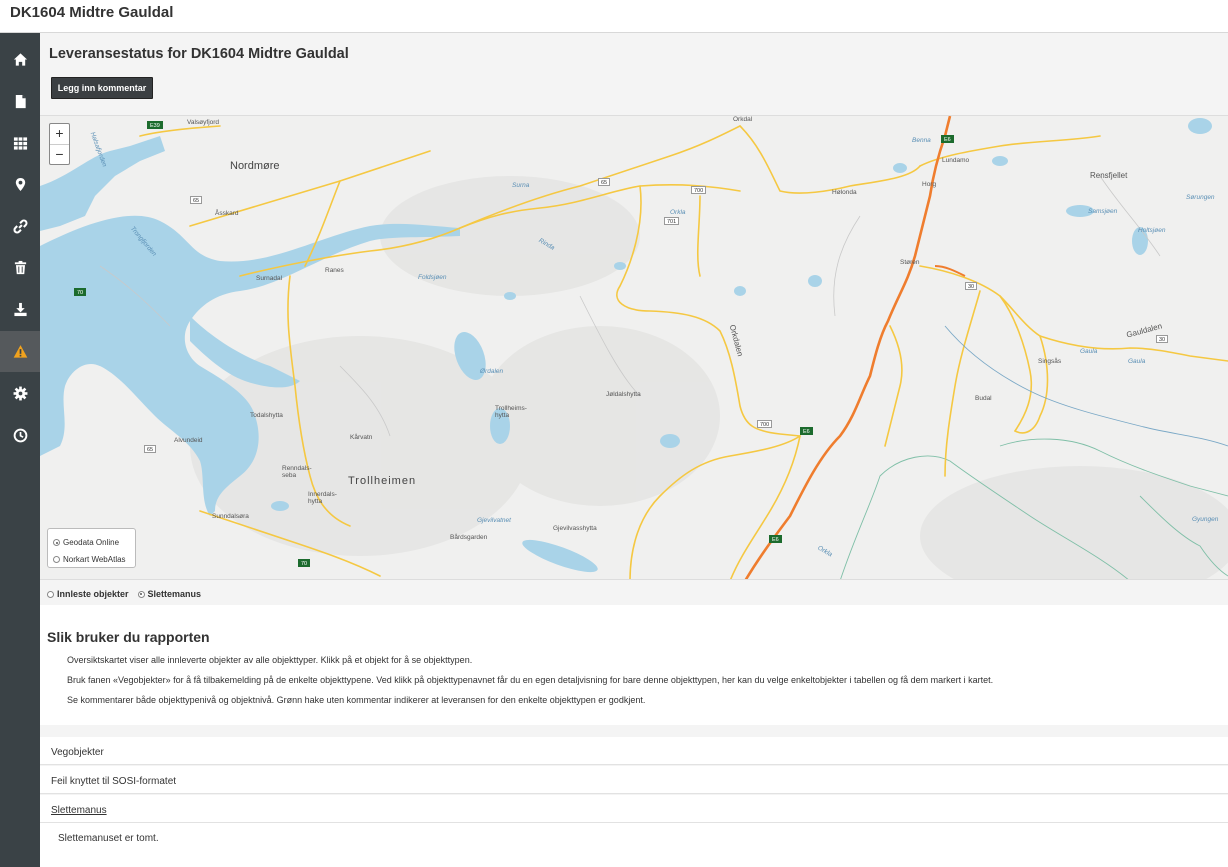 Image resolution: width=1228 pixels, height=867 pixels. What do you see at coordinates (1200, 197) in the screenshot?
I see `map-label: Sørungen` at bounding box center [1200, 197].